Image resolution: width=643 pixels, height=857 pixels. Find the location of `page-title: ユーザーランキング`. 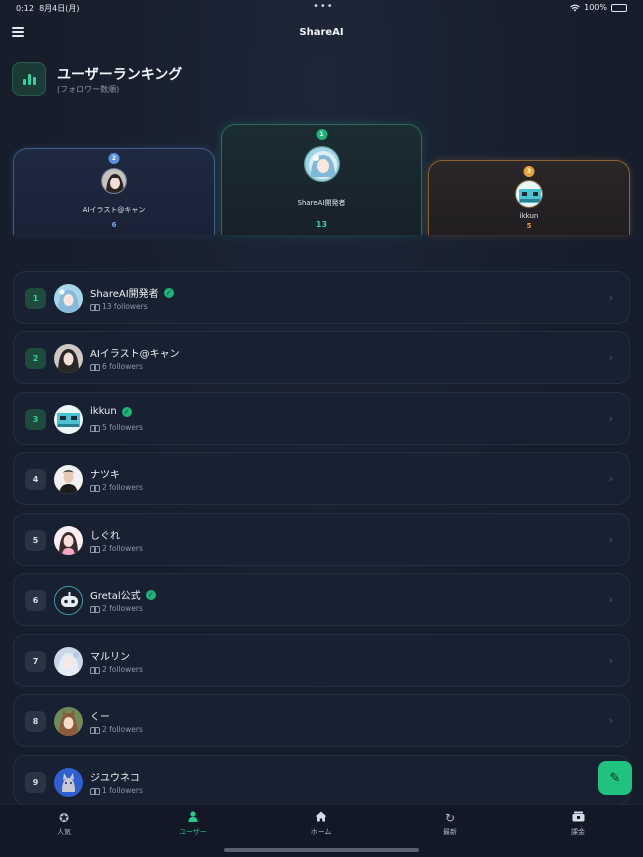

page-title: ユーザーランキング is located at coordinates (120, 75).